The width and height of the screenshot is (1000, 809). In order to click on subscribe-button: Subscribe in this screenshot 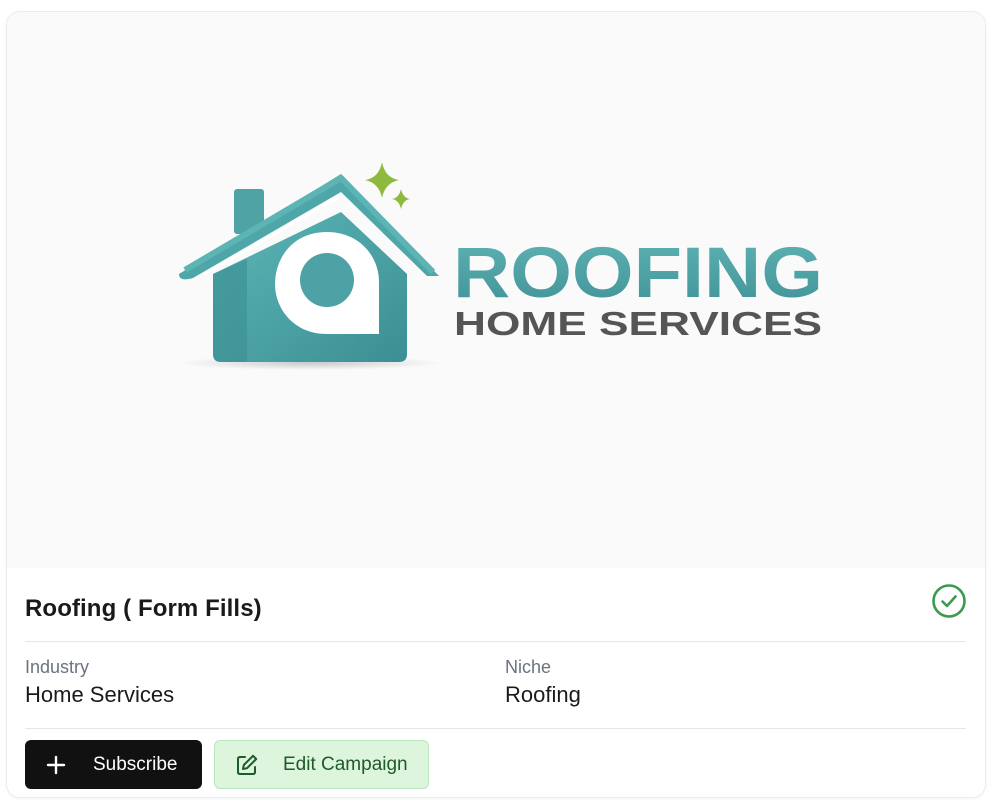, I will do `click(113, 764)`.